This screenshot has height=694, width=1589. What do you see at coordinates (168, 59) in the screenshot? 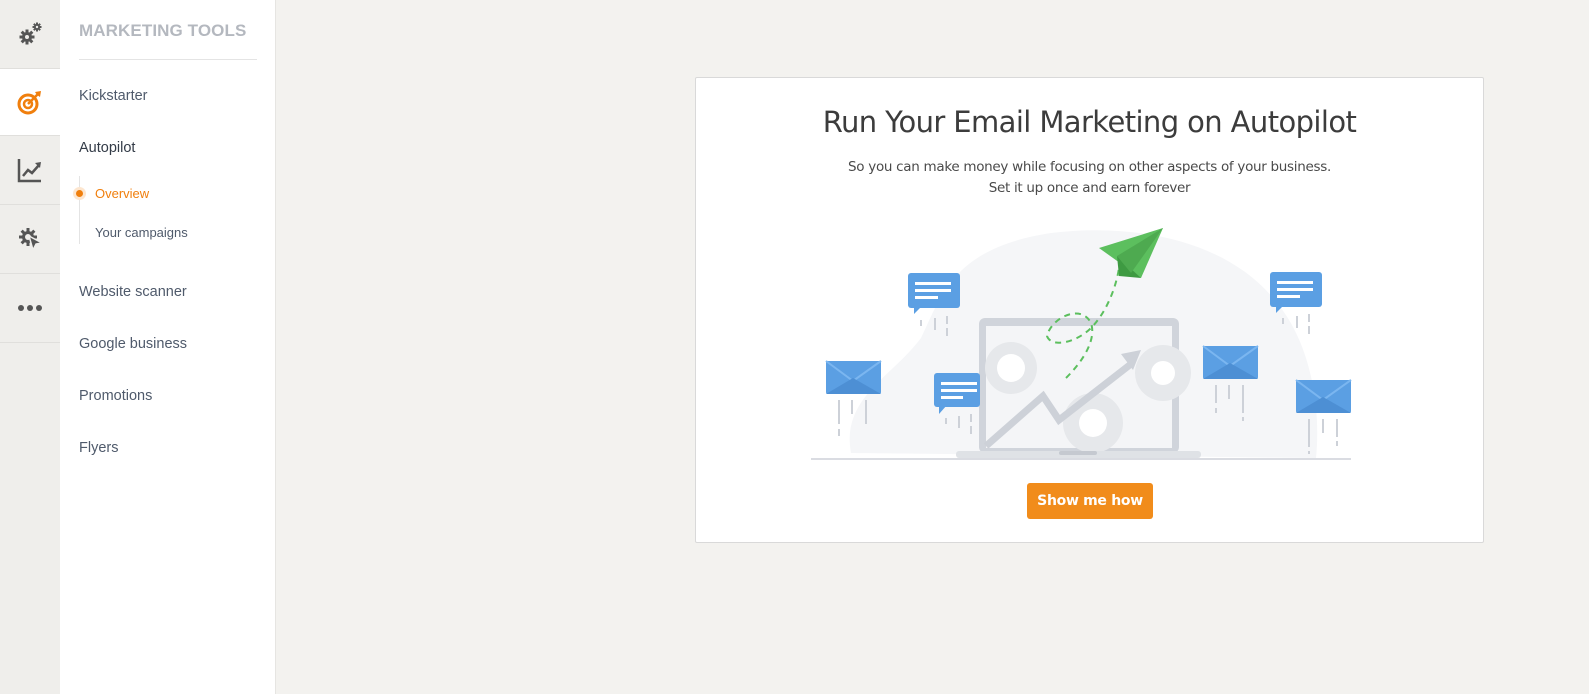
I see `sidebar-divider` at bounding box center [168, 59].